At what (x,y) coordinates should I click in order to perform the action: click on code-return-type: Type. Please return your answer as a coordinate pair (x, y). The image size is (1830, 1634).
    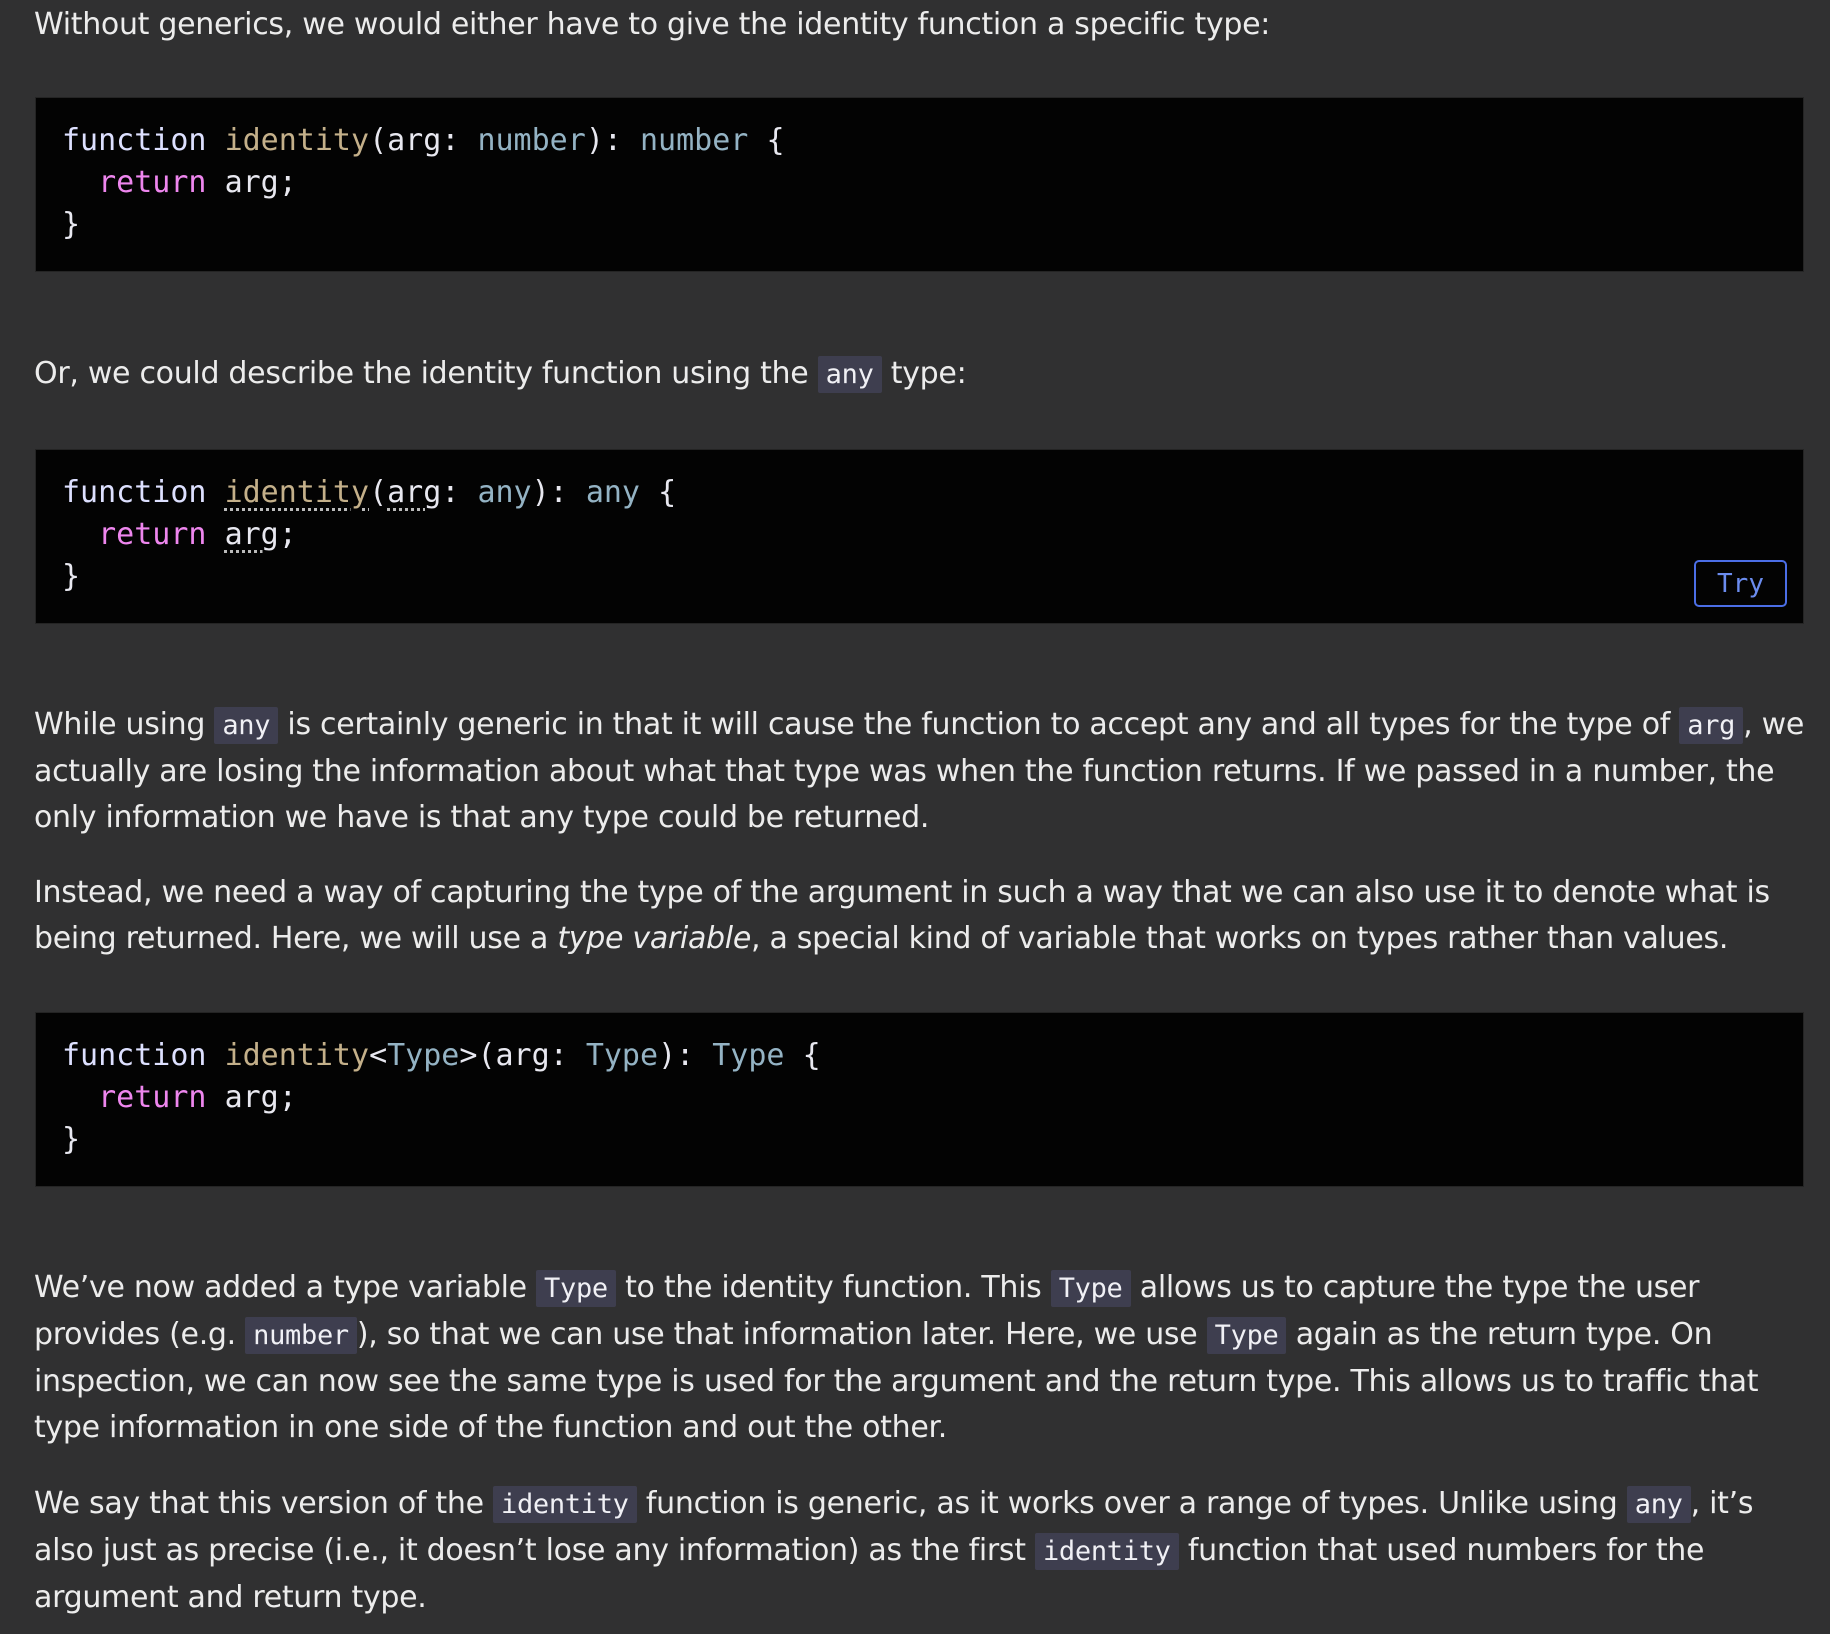
    Looking at the image, I should click on (748, 1055).